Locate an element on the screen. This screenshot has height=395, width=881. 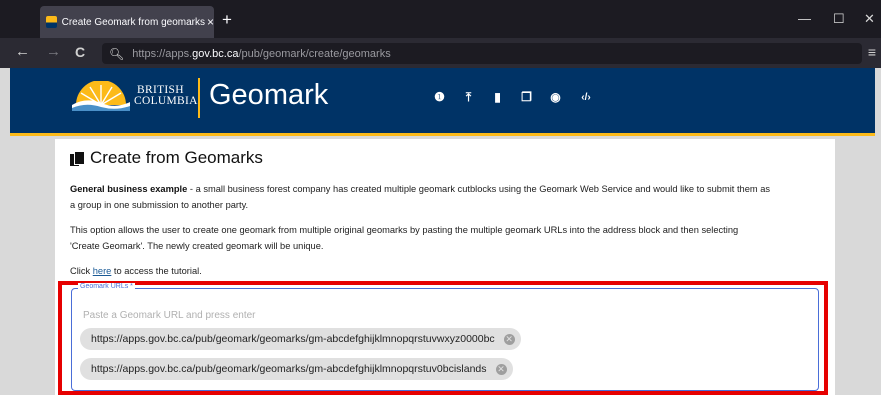
forward-button: → is located at coordinates (53, 52).